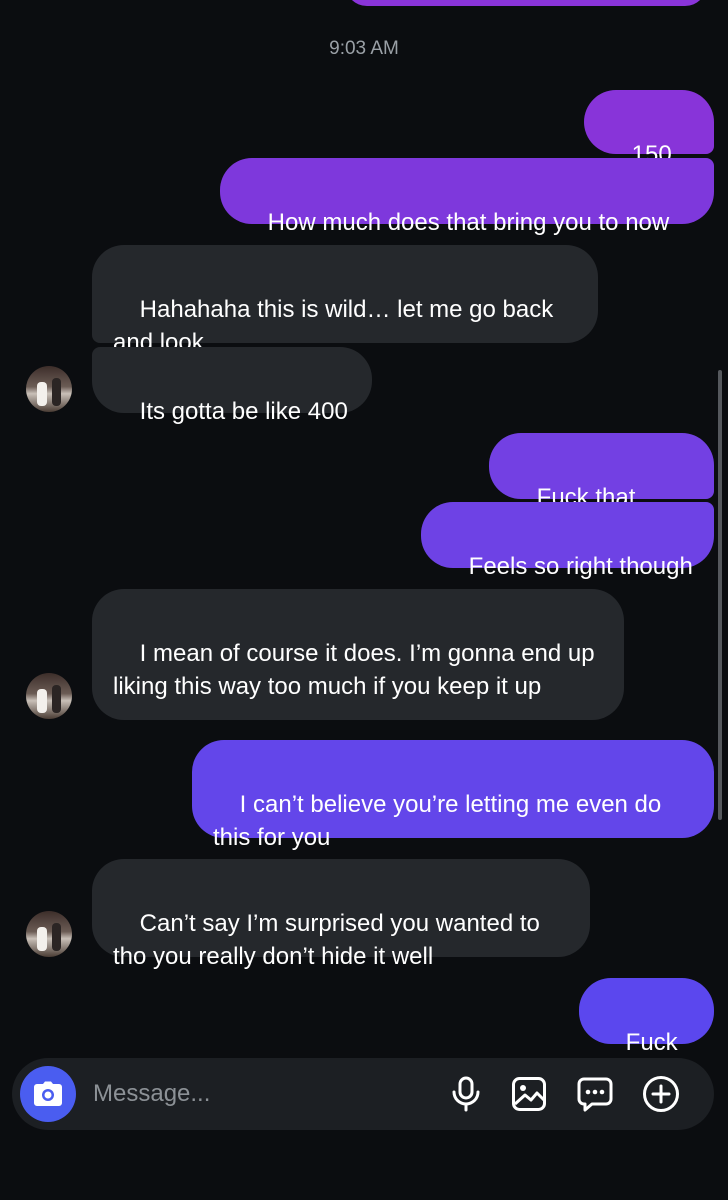 This screenshot has height=1200, width=728. Describe the element at coordinates (720, 595) in the screenshot. I see `scrollbar` at that location.